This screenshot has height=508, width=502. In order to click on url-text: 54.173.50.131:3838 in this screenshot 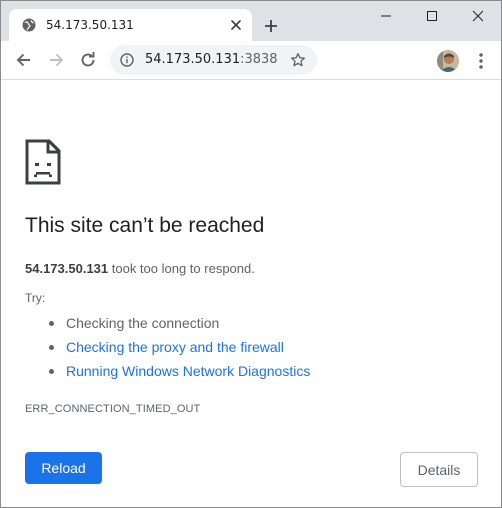, I will do `click(211, 60)`.